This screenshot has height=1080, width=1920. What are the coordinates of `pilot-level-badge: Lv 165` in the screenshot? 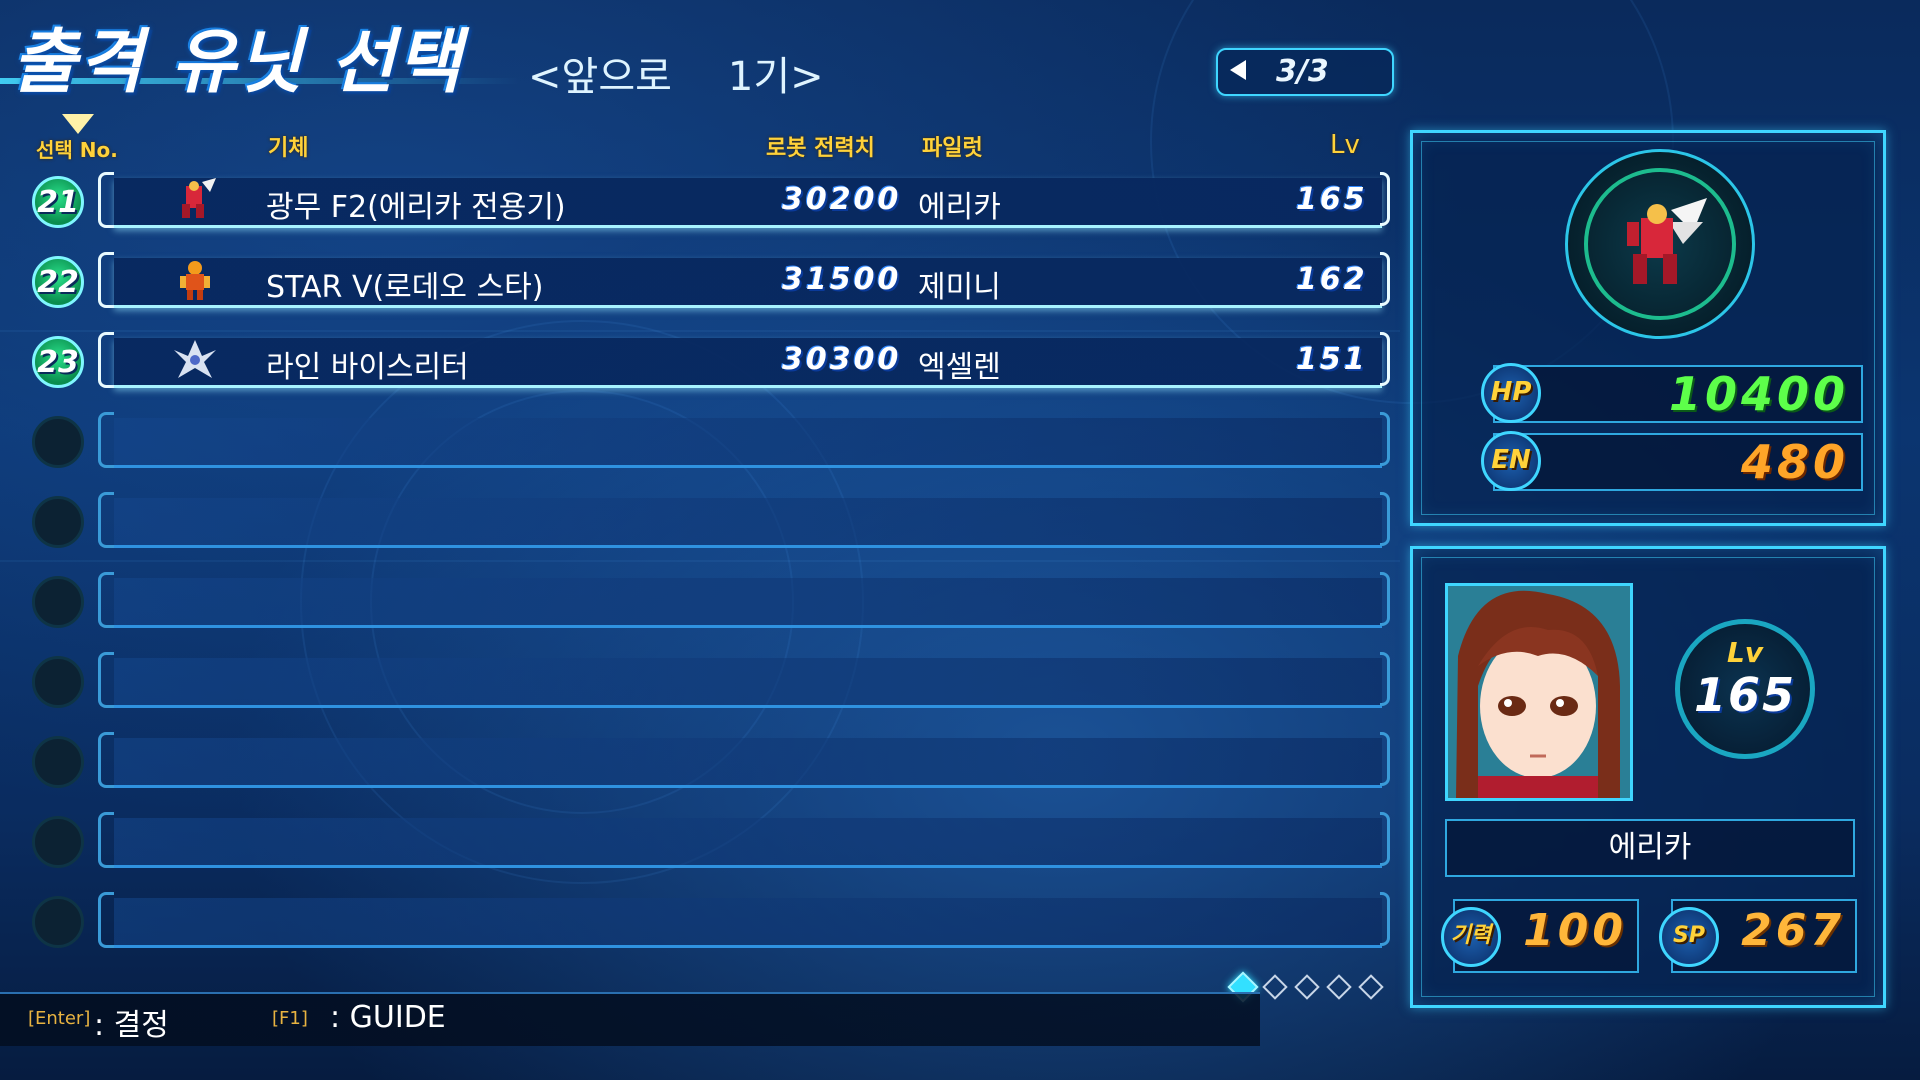 It's located at (1745, 689).